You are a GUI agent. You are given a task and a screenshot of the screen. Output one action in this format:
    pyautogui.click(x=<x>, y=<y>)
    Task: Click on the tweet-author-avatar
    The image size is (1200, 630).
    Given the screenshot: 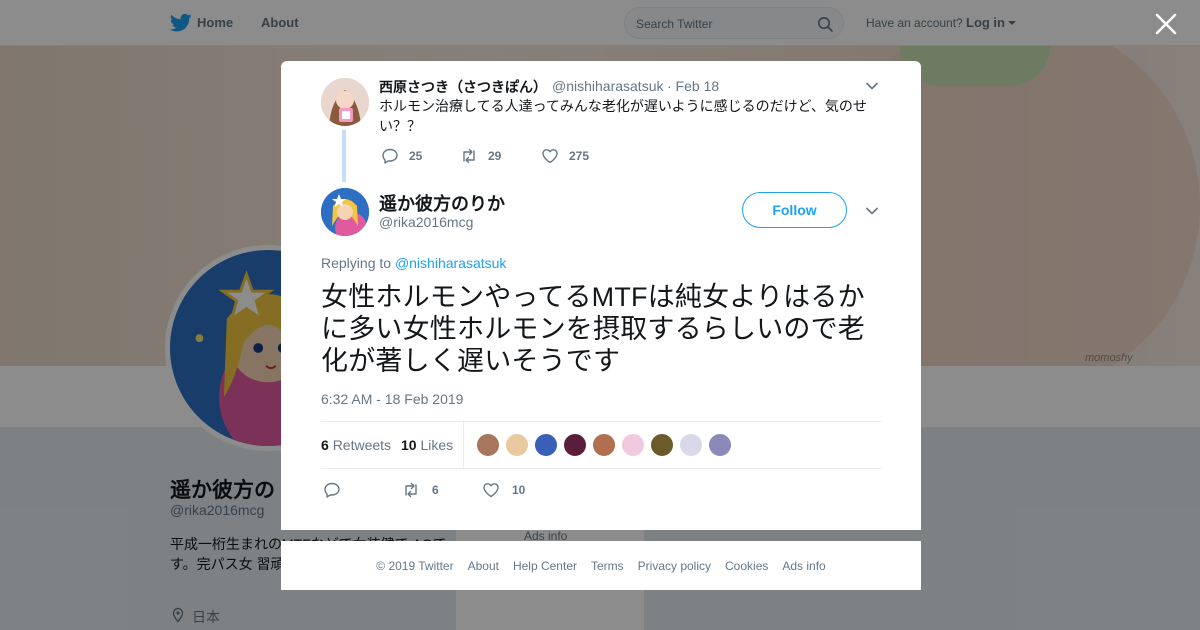 What is the action you would take?
    pyautogui.click(x=345, y=212)
    